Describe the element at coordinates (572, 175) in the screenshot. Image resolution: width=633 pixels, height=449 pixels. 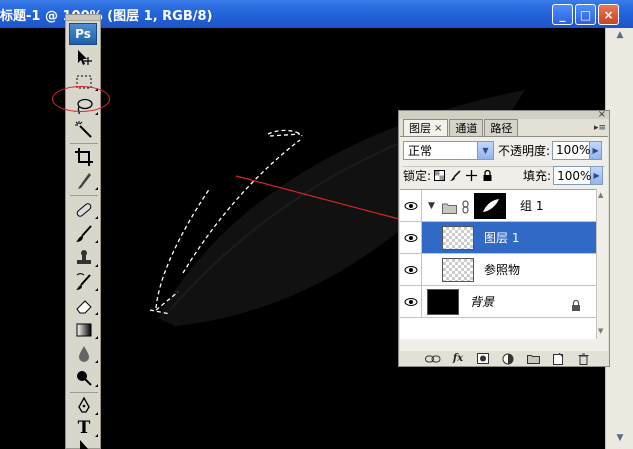
I see `fill-input: 100%` at that location.